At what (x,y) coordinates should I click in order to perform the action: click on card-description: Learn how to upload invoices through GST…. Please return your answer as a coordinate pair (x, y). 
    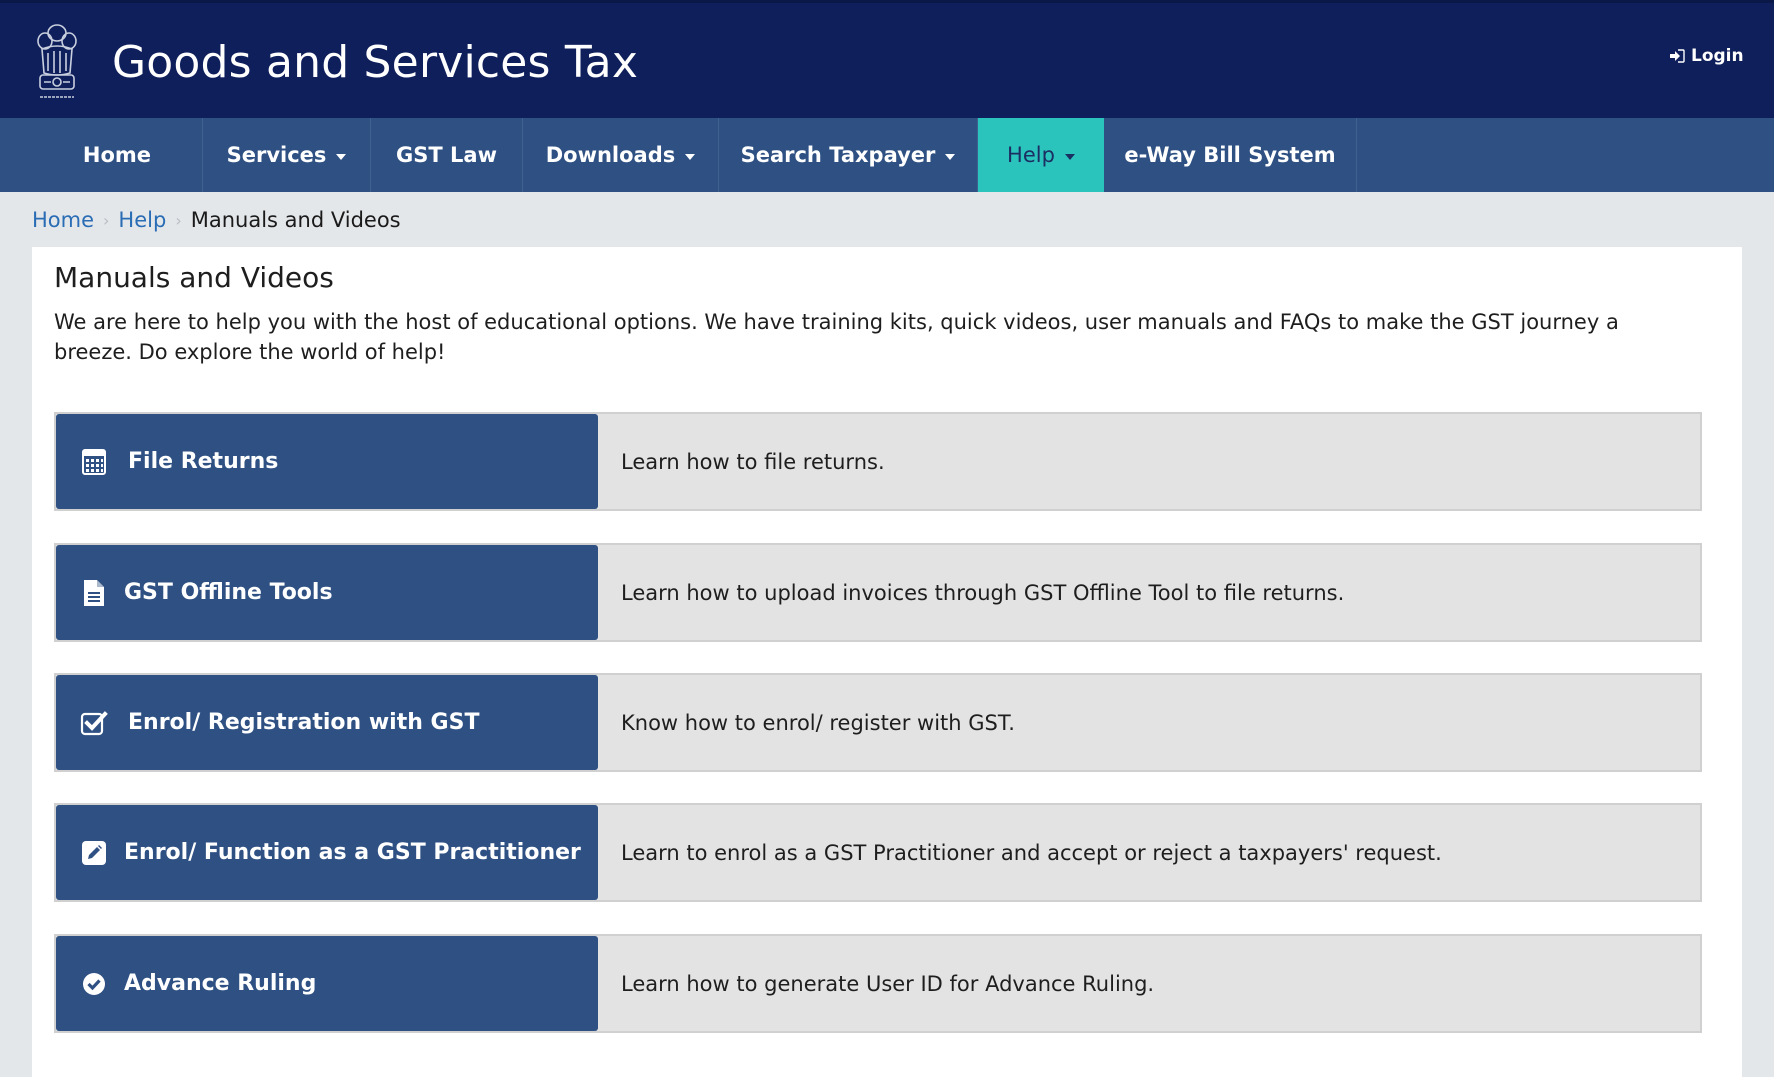
    Looking at the image, I should click on (983, 592).